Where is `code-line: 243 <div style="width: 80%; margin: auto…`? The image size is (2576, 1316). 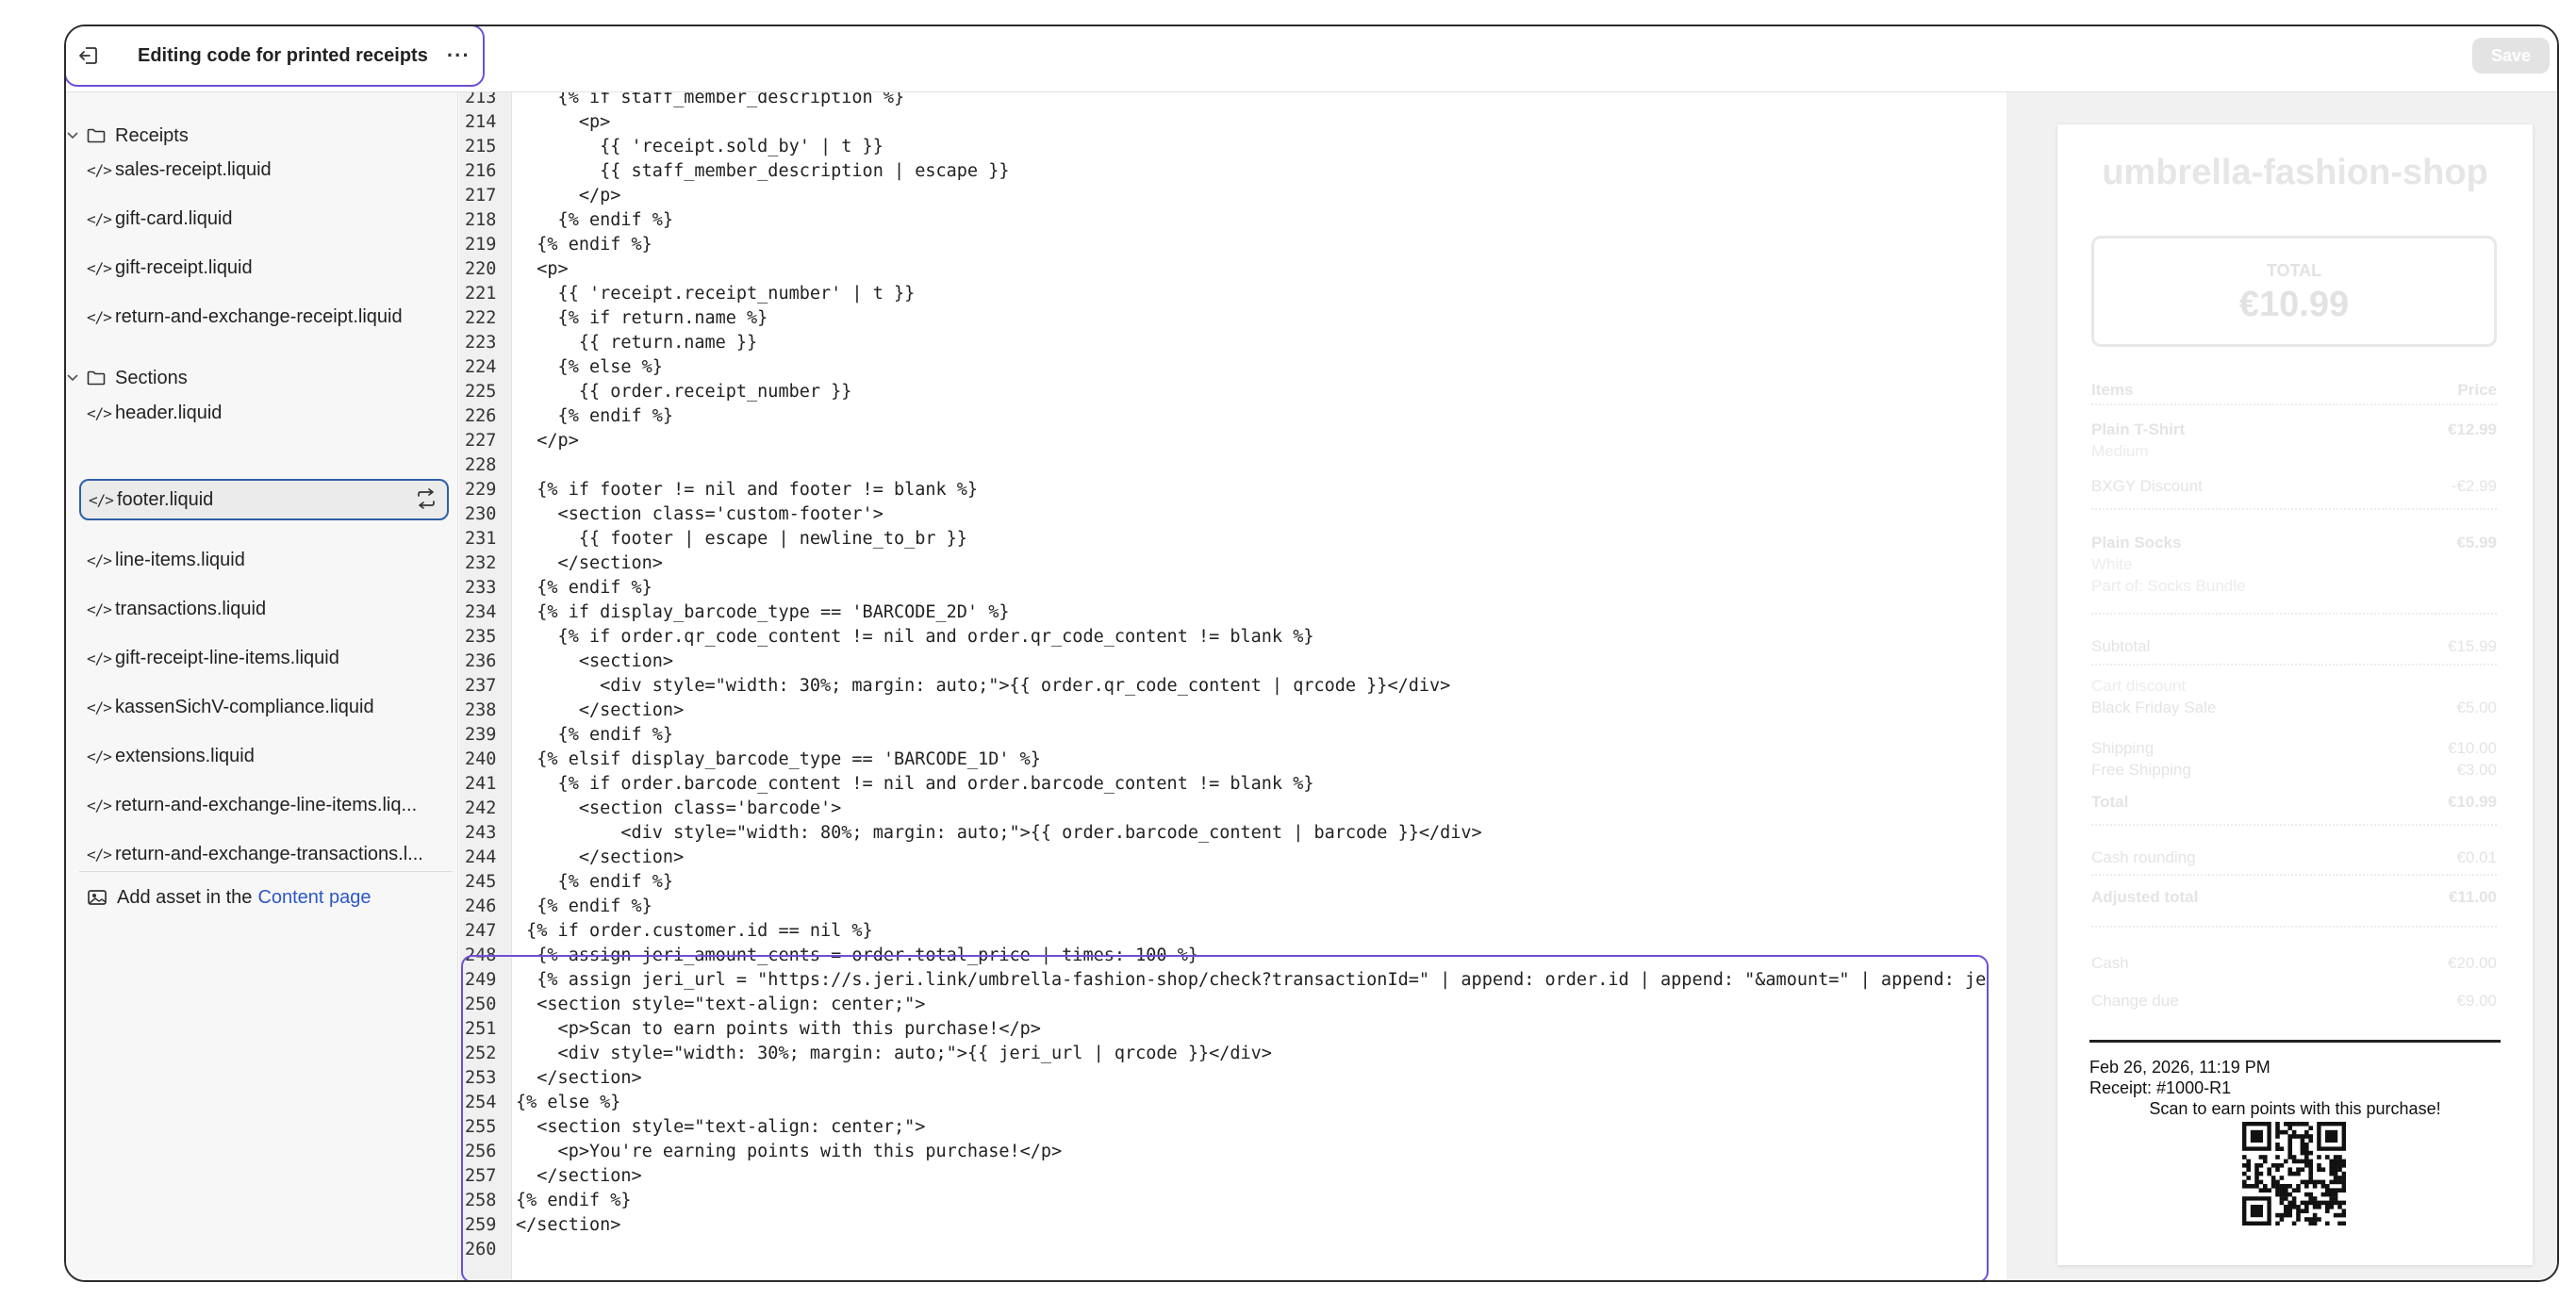
code-line: 243 <div style="width: 80%; margin: auto… is located at coordinates (1232, 833).